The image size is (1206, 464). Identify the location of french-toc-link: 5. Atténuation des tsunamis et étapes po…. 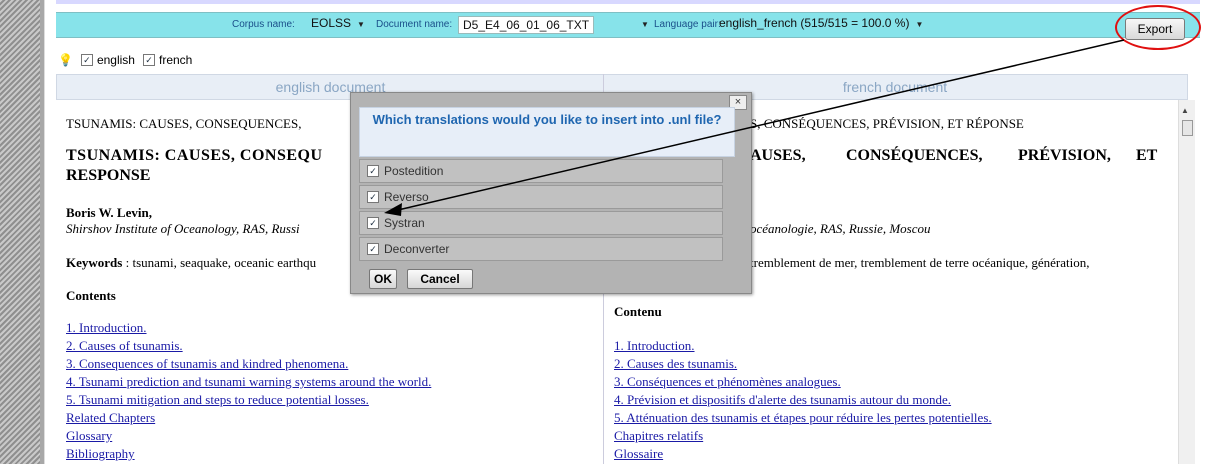
(803, 418).